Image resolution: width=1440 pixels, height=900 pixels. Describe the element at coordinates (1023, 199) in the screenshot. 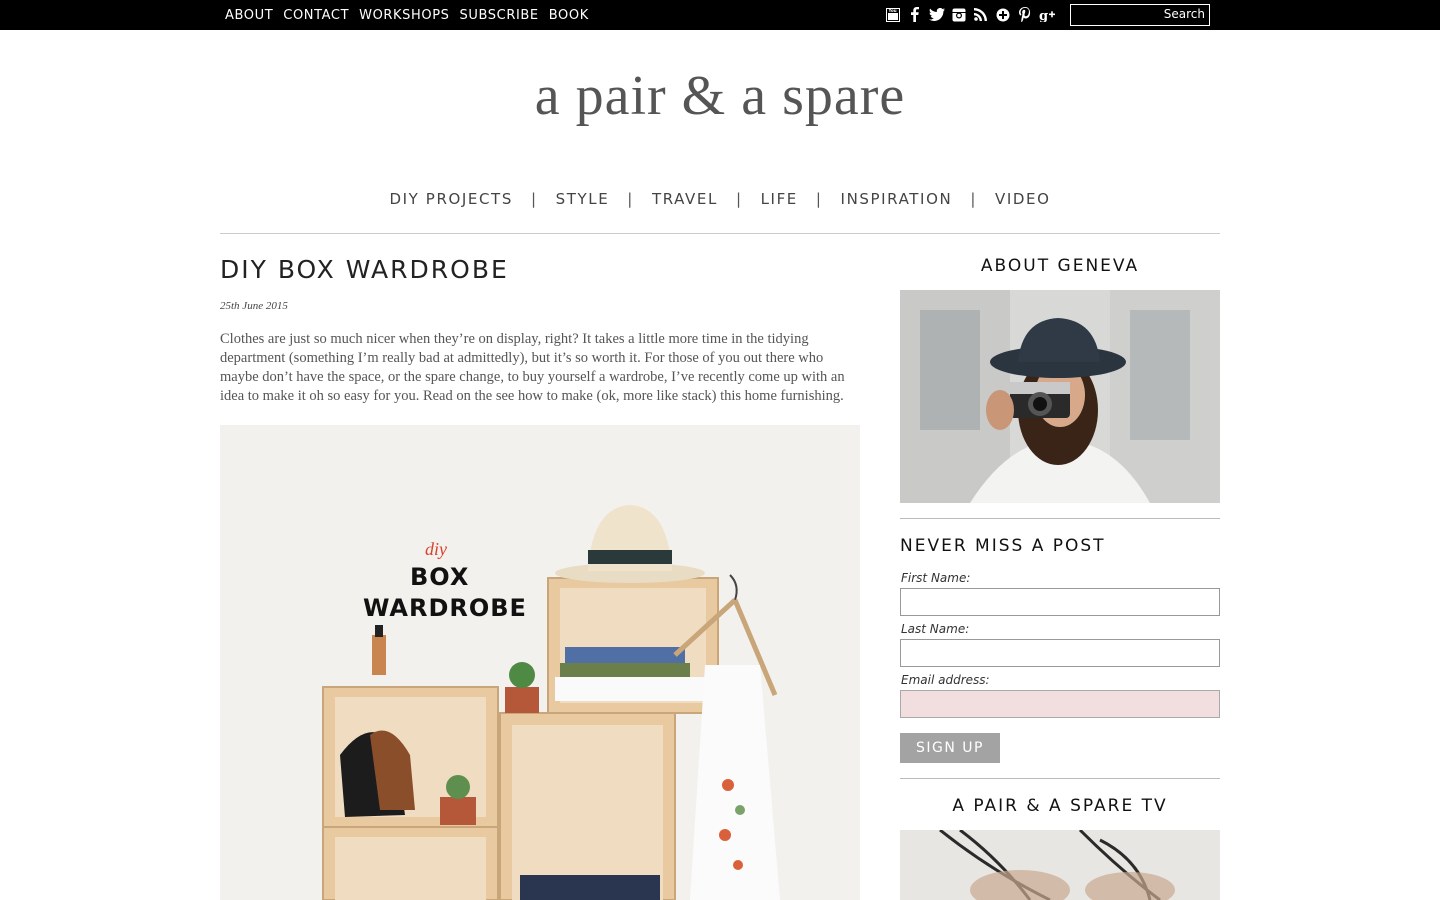

I see `category-video: VIDEO` at that location.